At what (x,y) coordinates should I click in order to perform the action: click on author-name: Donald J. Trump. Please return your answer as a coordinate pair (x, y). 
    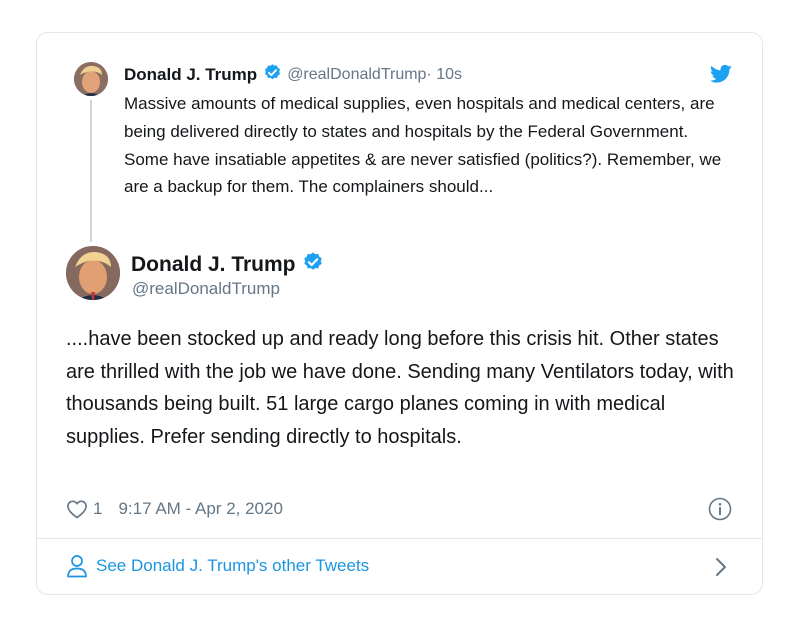
    Looking at the image, I should click on (213, 265).